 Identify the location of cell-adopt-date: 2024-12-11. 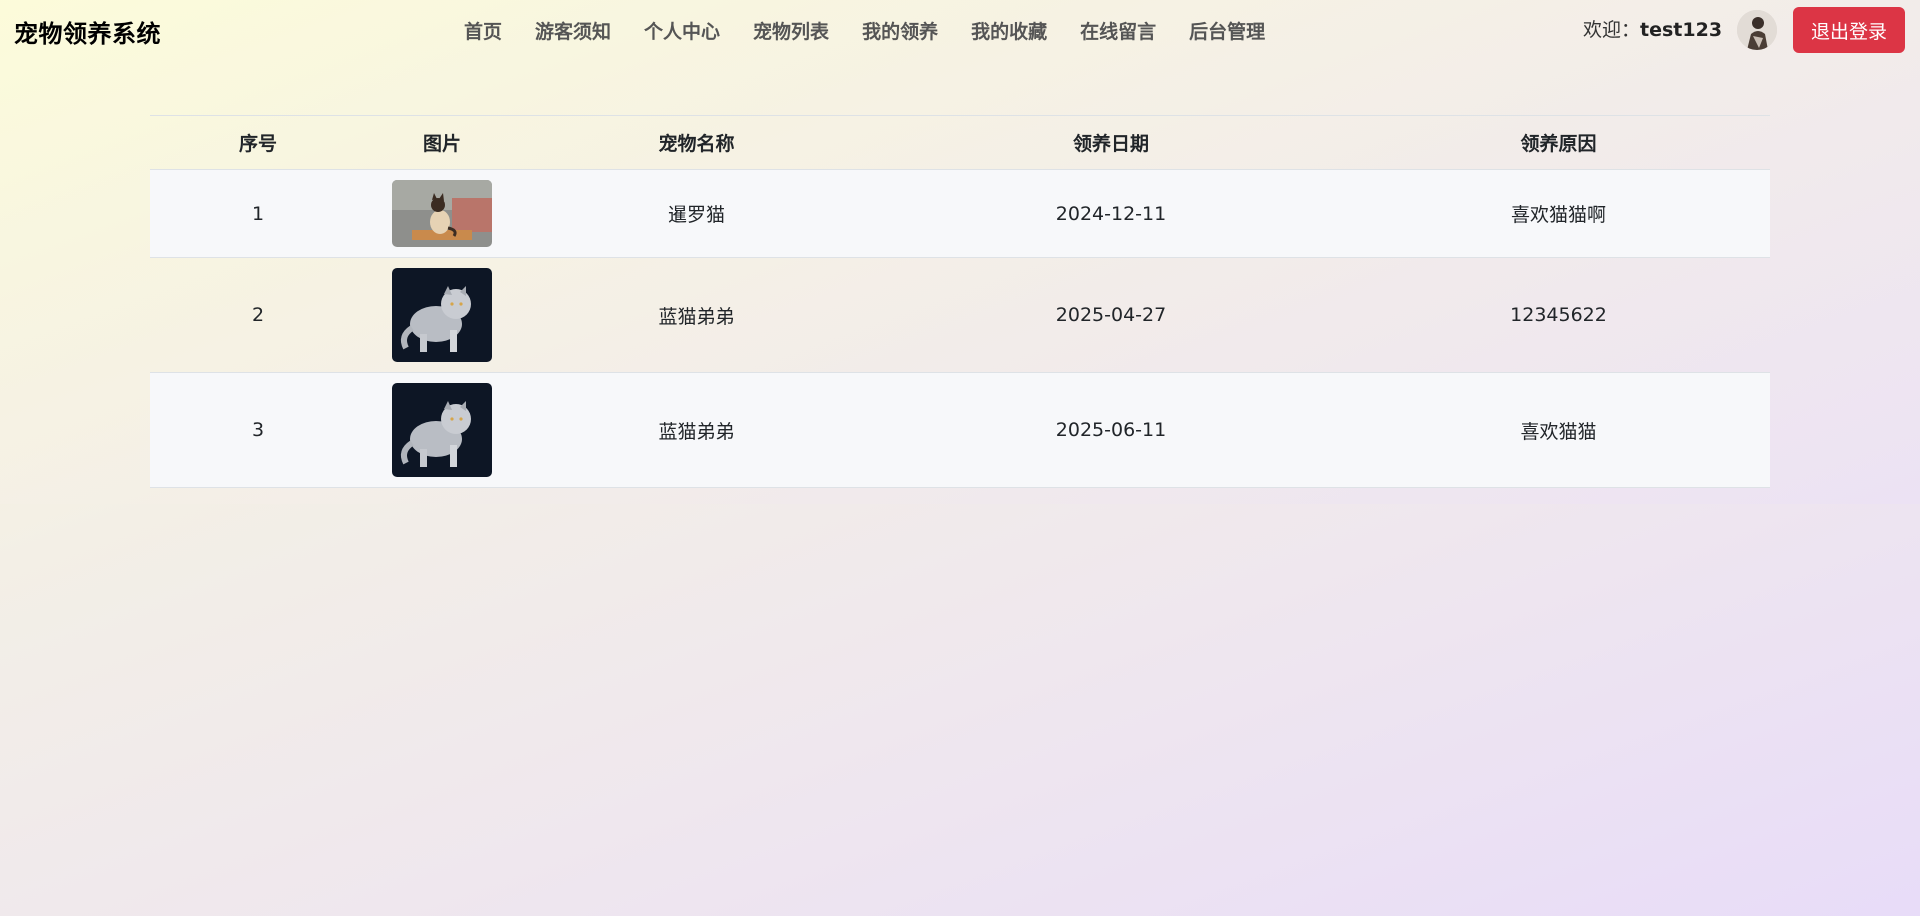
(1111, 213).